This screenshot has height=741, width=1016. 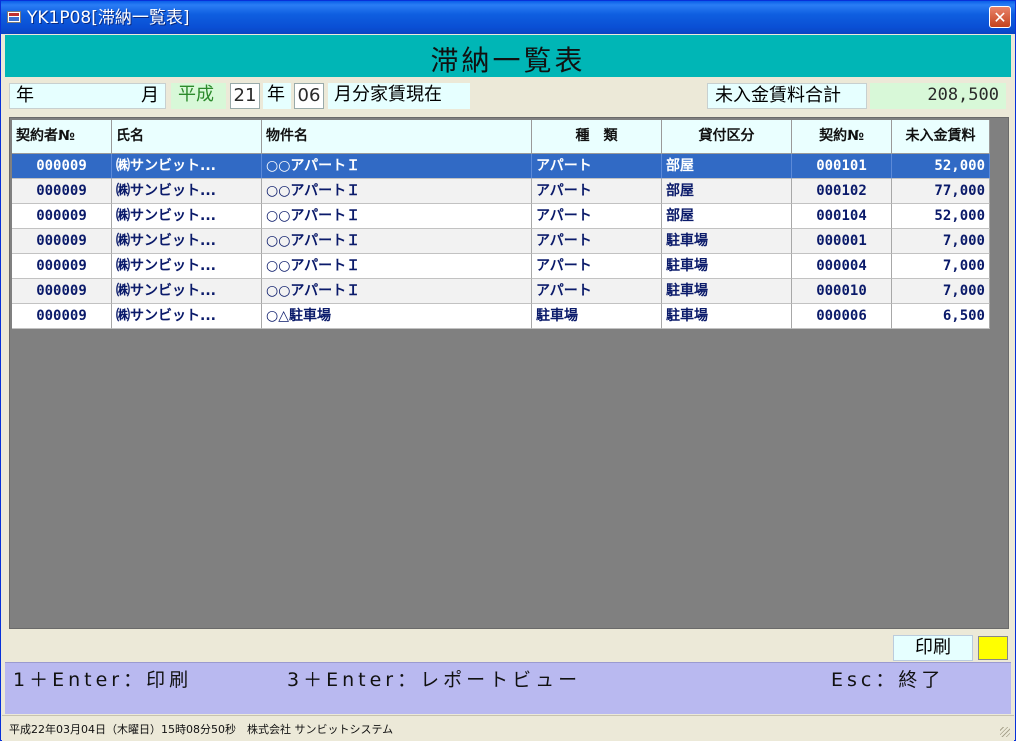 What do you see at coordinates (245, 96) in the screenshot?
I see `year-input: 21` at bounding box center [245, 96].